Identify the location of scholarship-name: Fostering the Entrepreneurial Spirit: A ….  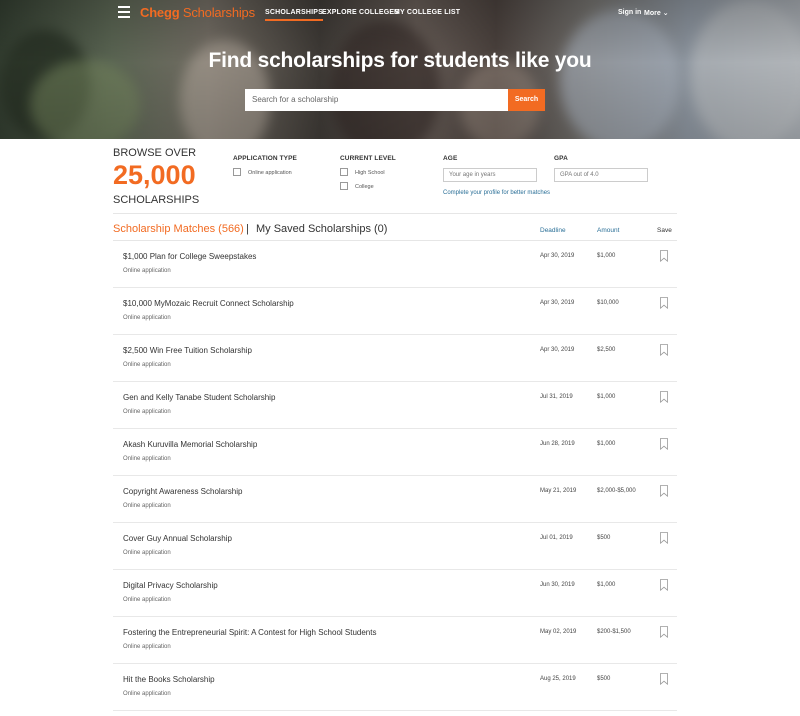
(249, 632).